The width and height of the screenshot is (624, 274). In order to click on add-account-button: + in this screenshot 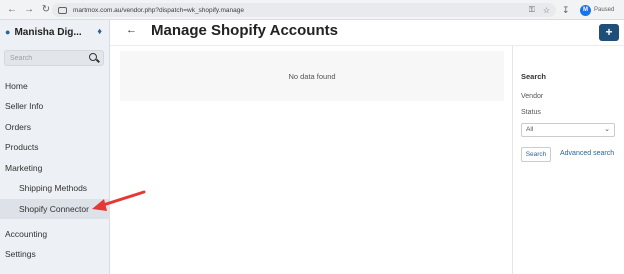, I will do `click(609, 32)`.